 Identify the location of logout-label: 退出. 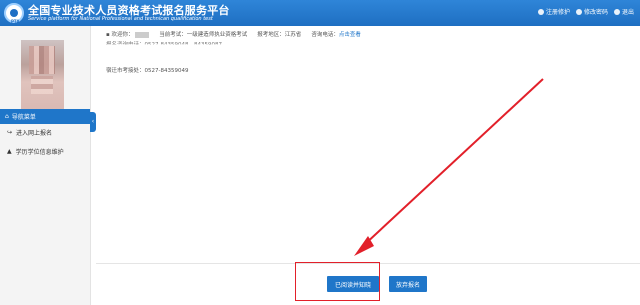
(627, 12).